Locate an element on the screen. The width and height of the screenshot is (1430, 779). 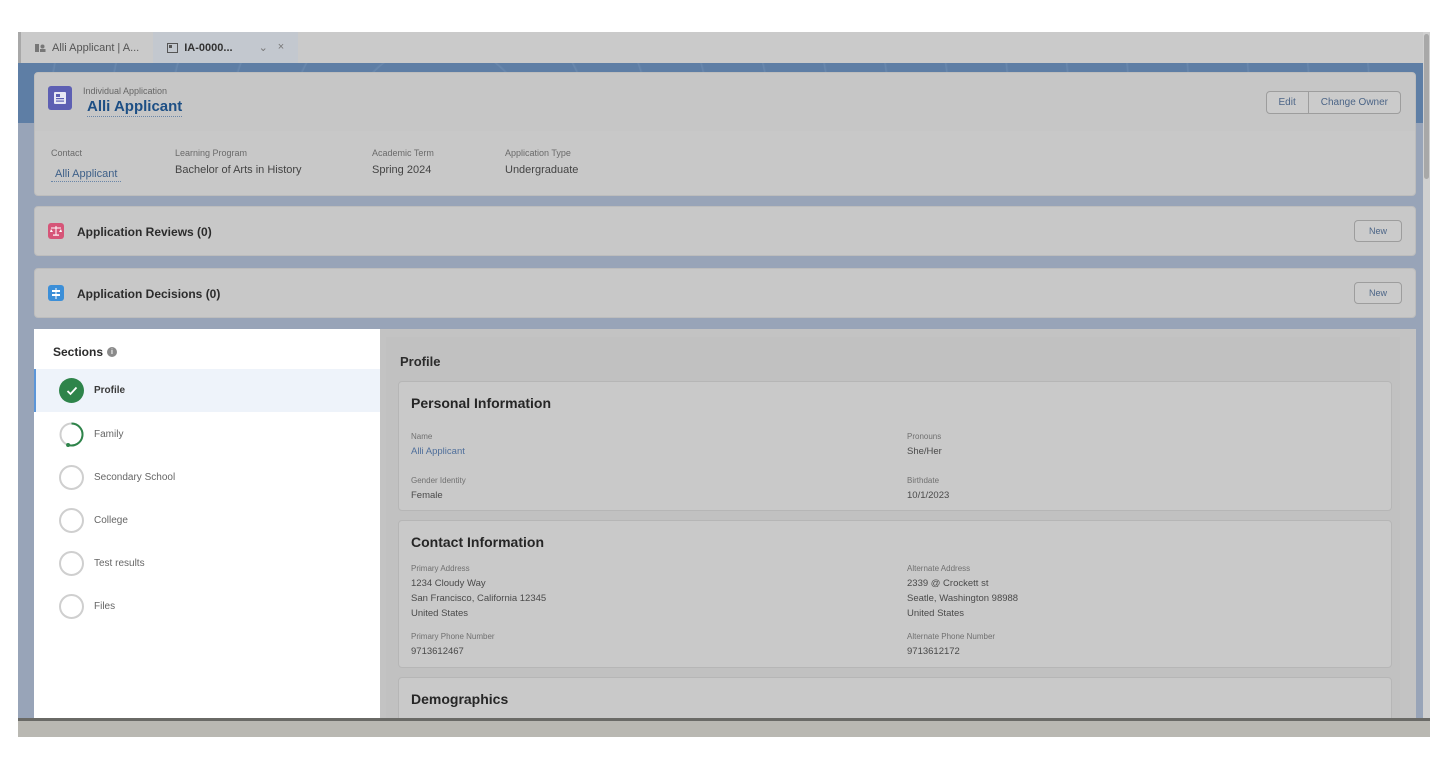
scales-icon is located at coordinates (56, 231).